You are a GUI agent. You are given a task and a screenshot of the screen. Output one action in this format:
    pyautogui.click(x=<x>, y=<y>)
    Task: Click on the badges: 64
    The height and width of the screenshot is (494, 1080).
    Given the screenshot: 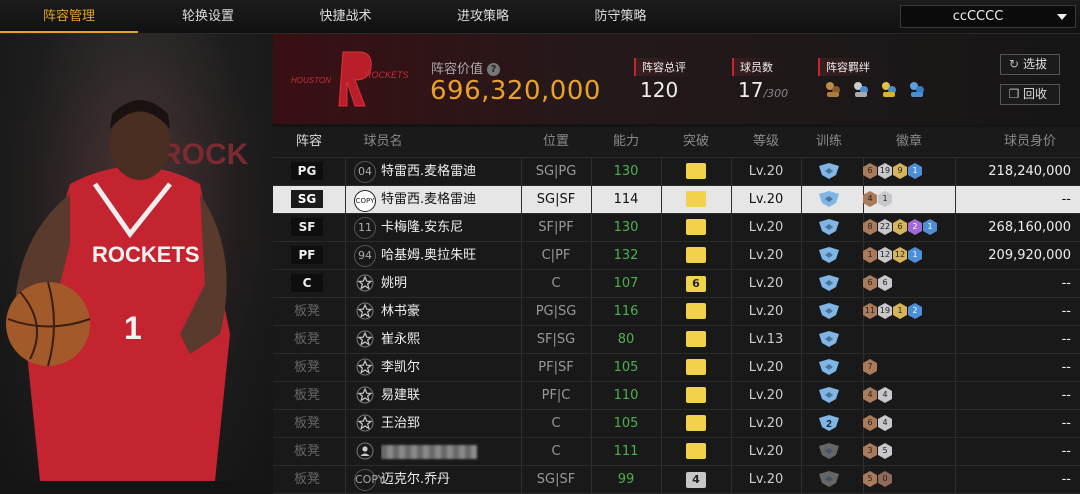 What is the action you would take?
    pyautogui.click(x=909, y=423)
    